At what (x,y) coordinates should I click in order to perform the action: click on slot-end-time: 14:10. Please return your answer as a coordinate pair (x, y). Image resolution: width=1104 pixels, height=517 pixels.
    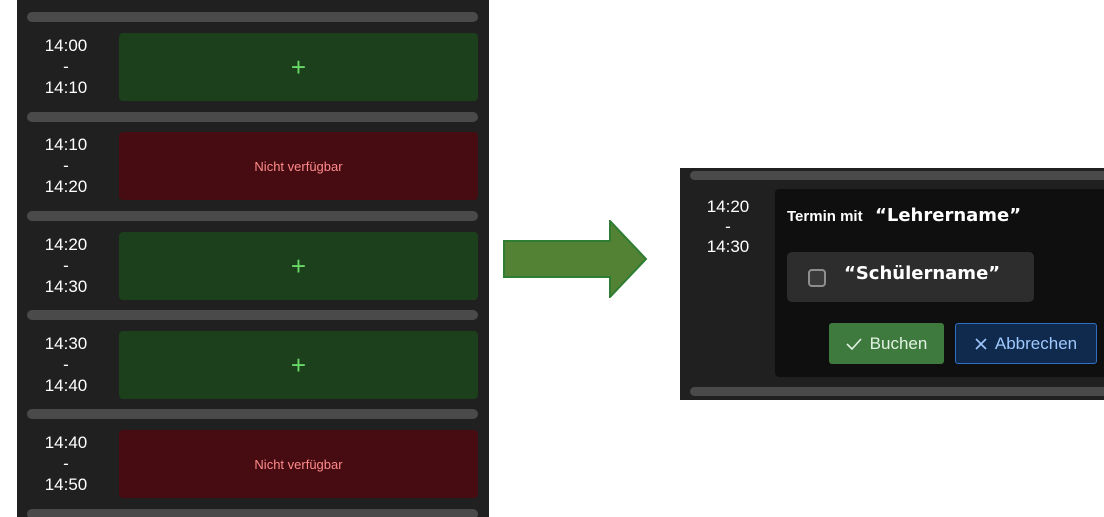
    Looking at the image, I should click on (66, 87).